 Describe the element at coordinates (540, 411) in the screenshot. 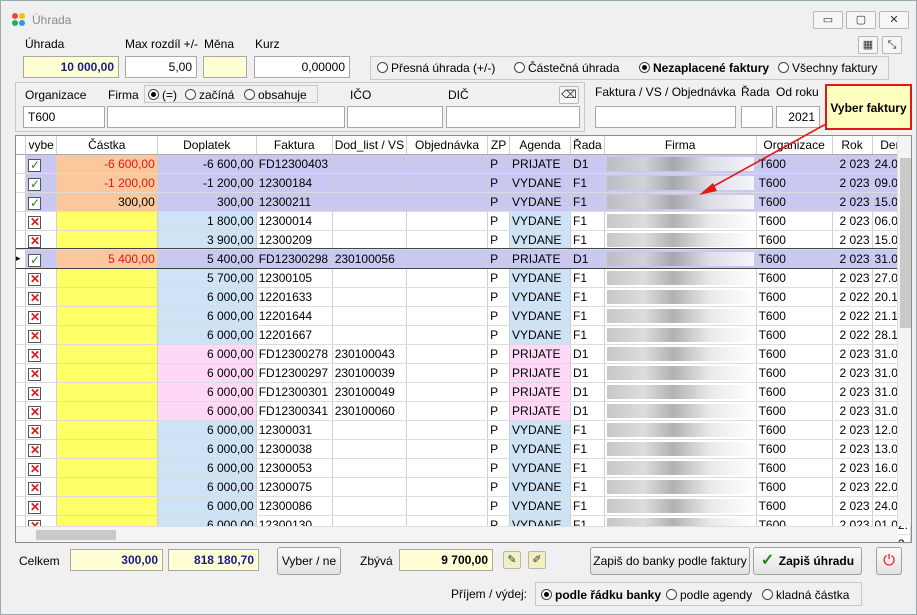

I see `cell-agenda: PRIJATE` at that location.